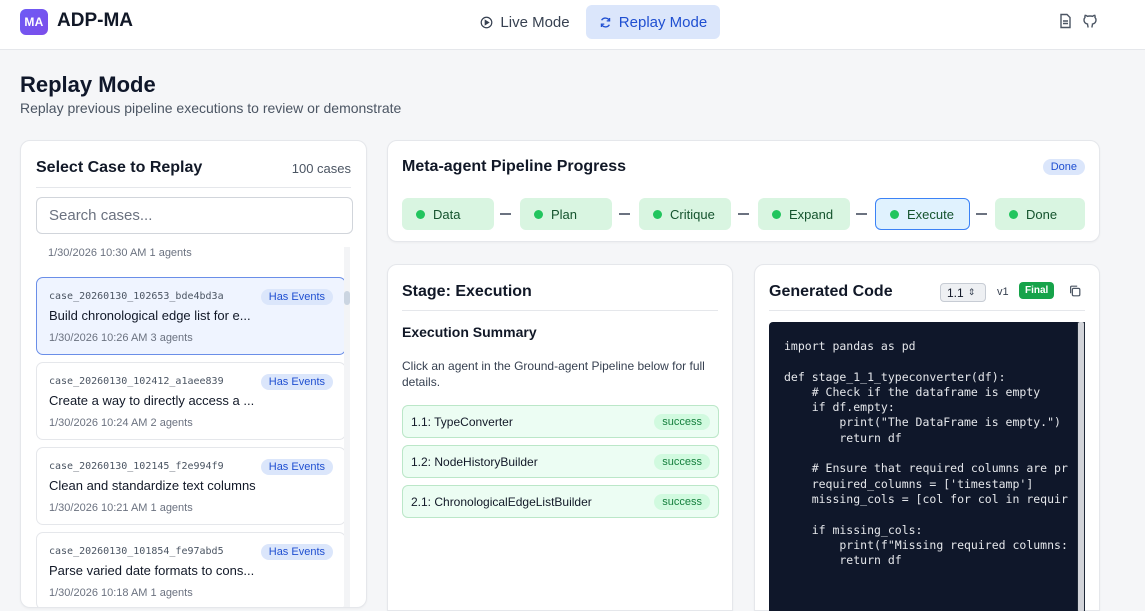  What do you see at coordinates (971, 292) in the screenshot?
I see `chevron-updown-icon: ⇕` at bounding box center [971, 292].